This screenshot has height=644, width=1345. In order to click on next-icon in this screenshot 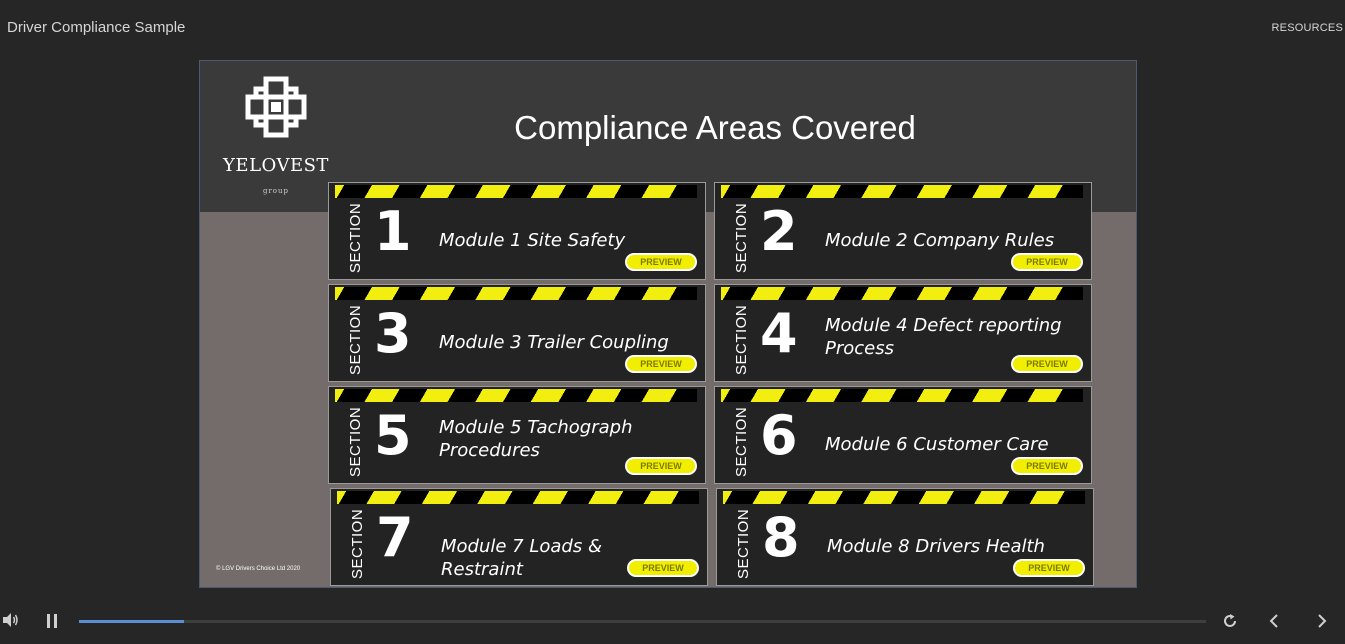, I will do `click(1322, 621)`.